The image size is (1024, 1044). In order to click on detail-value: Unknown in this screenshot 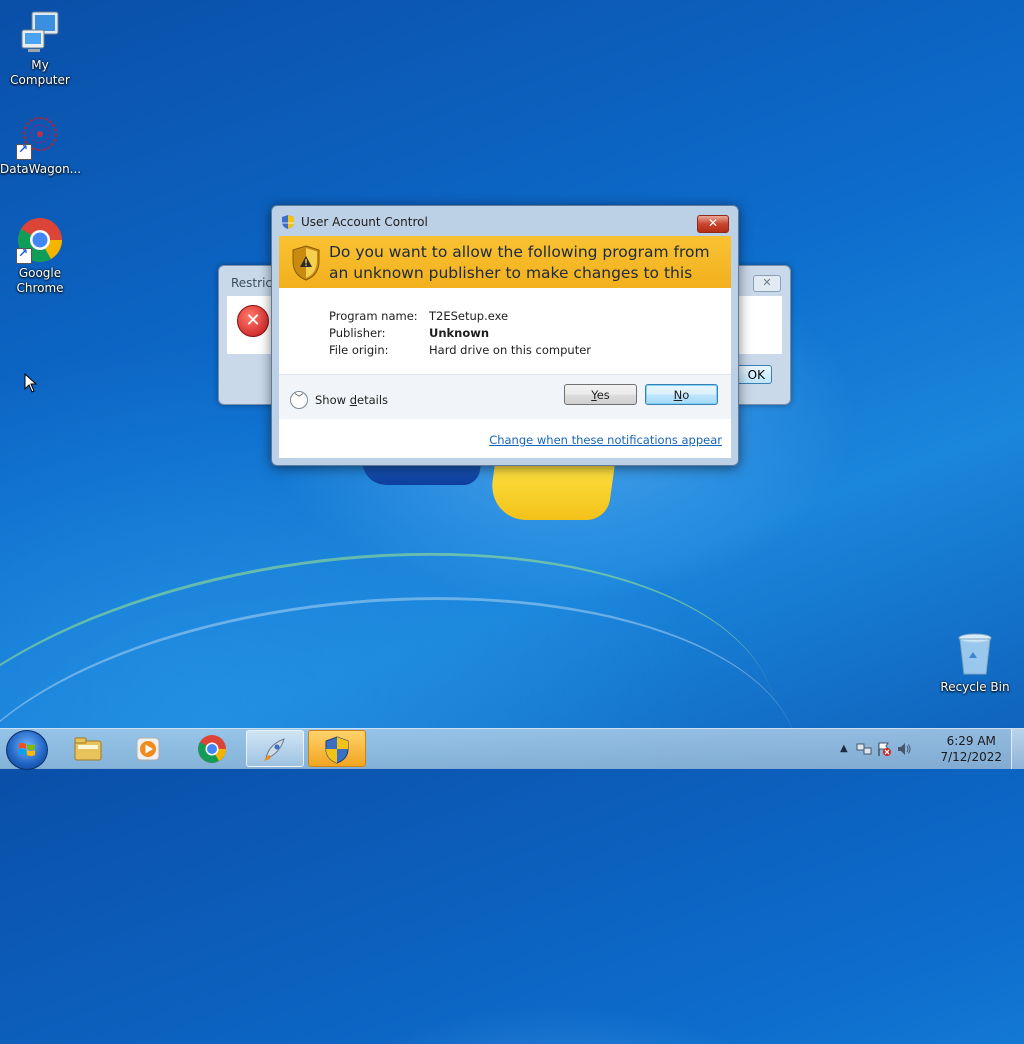, I will do `click(459, 333)`.